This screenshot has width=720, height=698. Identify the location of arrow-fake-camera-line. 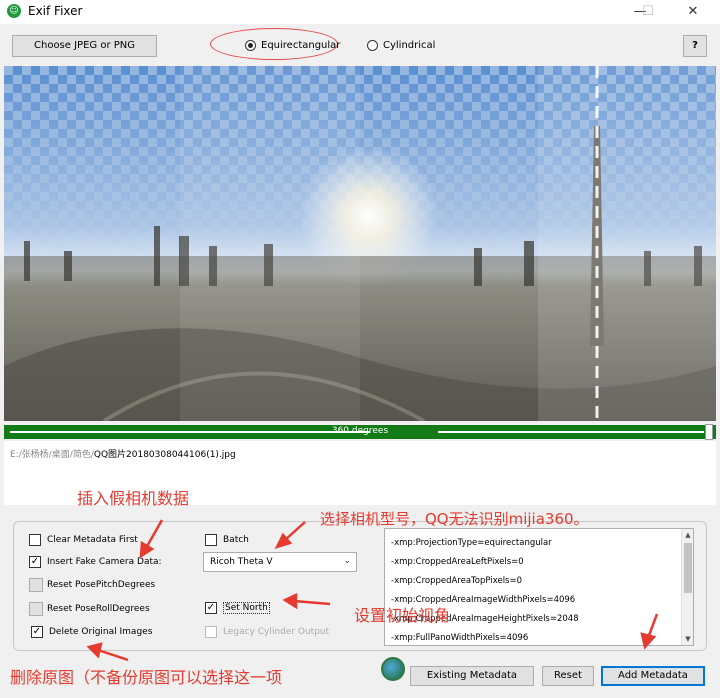
(154, 534).